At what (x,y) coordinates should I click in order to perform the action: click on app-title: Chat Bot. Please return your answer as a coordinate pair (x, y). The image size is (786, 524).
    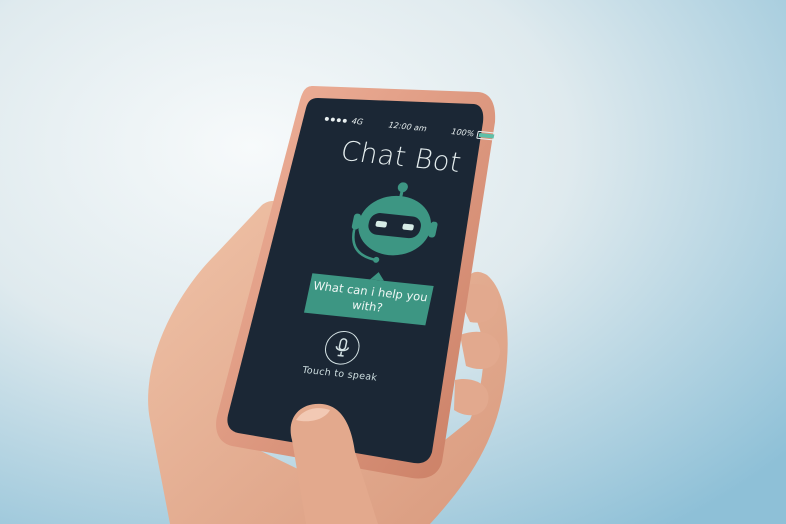
    Looking at the image, I should click on (401, 157).